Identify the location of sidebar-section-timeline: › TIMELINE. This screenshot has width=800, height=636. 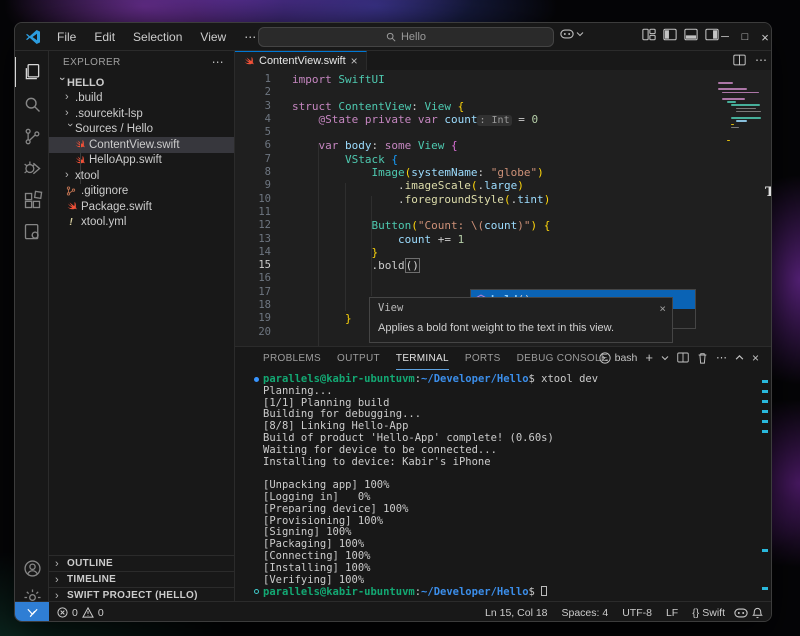
(141, 579).